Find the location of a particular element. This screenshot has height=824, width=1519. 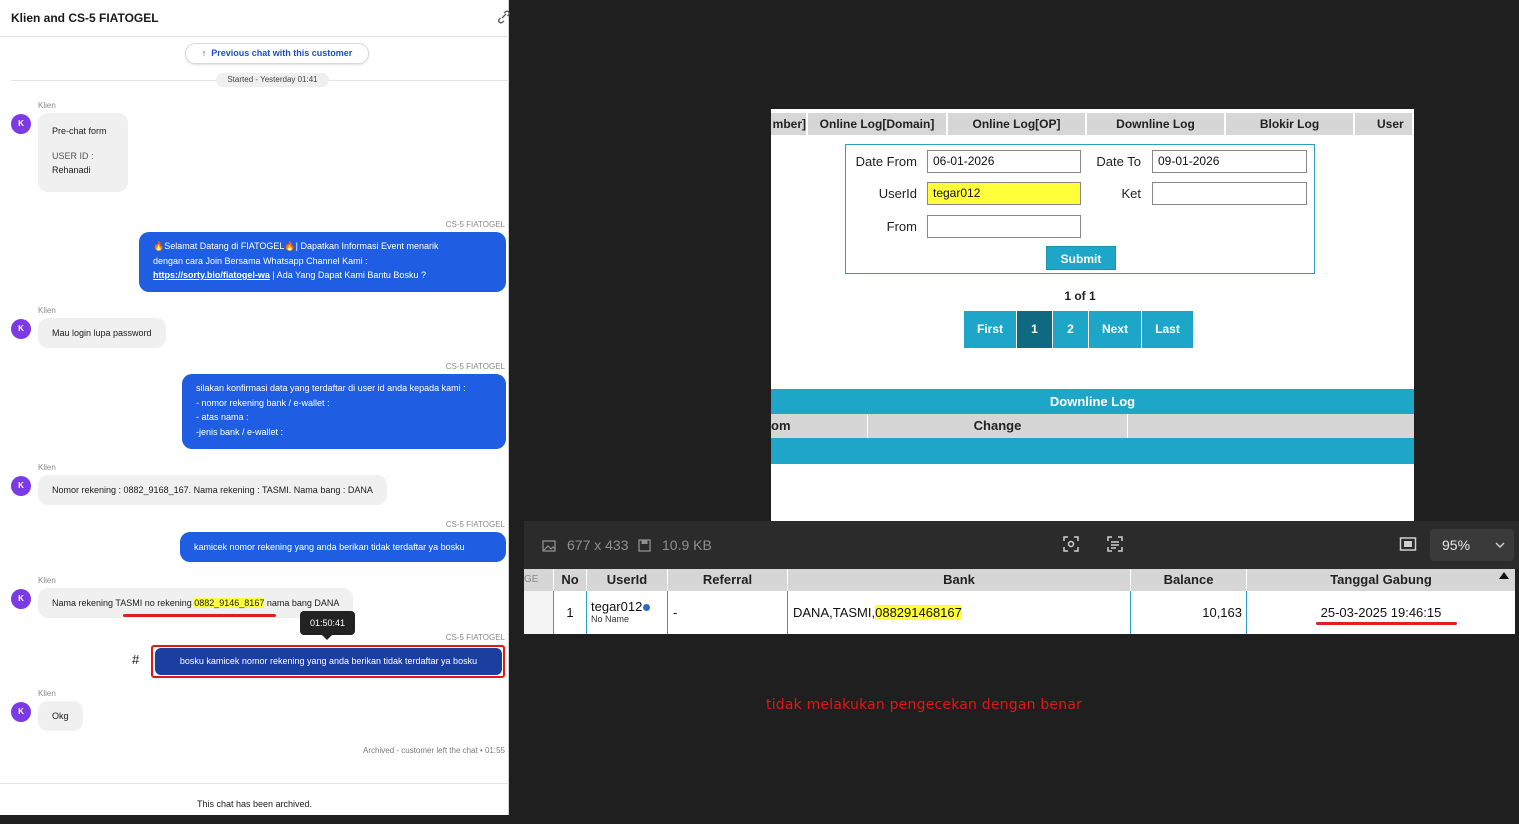

tab-user: User is located at coordinates (1384, 124).